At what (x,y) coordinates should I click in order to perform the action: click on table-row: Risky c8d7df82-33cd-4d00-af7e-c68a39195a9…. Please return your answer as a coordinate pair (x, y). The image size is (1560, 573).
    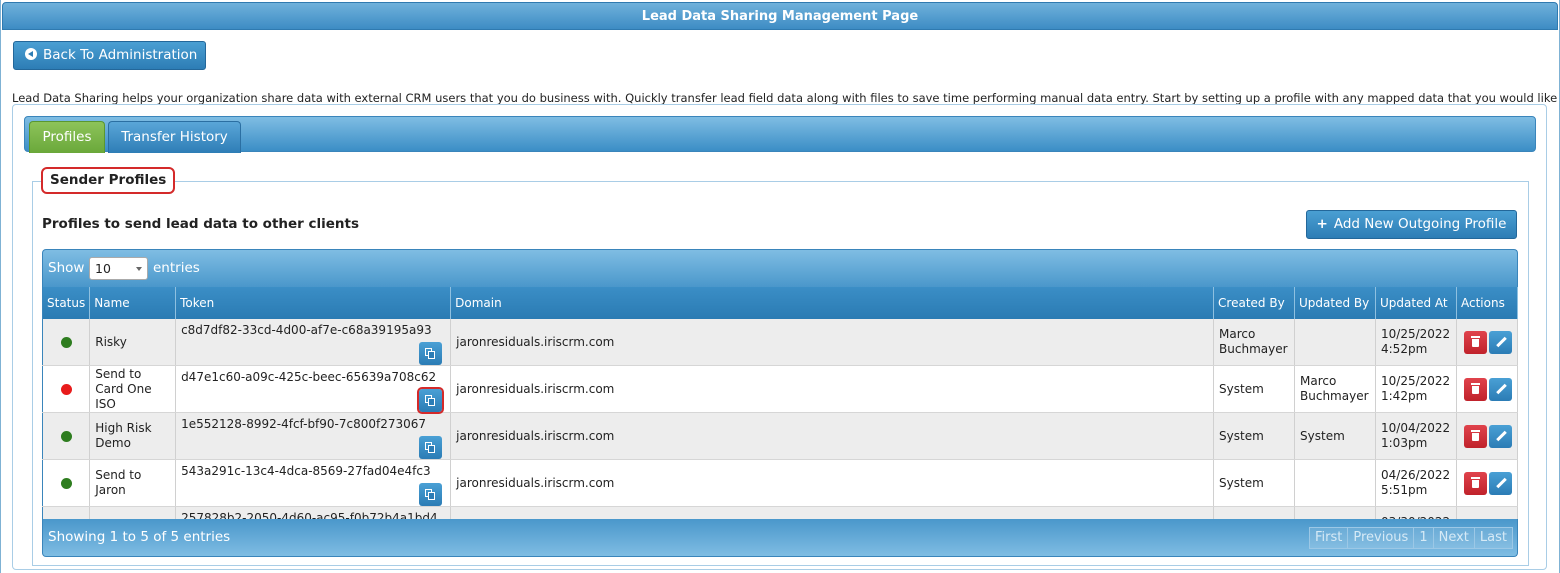
    Looking at the image, I should click on (780, 342).